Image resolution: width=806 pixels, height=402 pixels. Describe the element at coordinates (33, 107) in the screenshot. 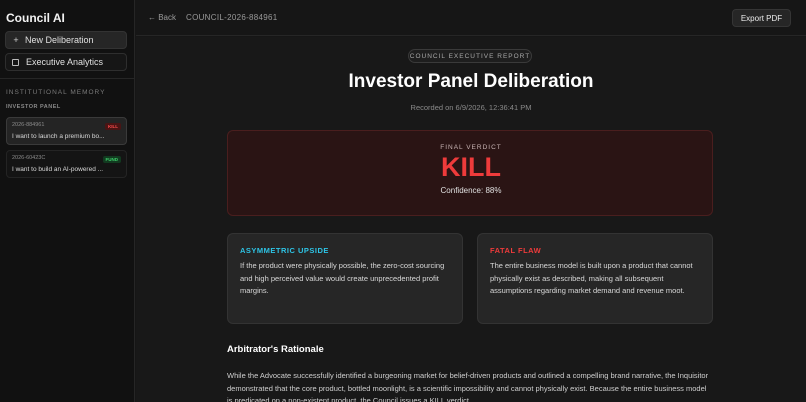

I see `investor-panel-heading: INVESTOR PANEL` at that location.